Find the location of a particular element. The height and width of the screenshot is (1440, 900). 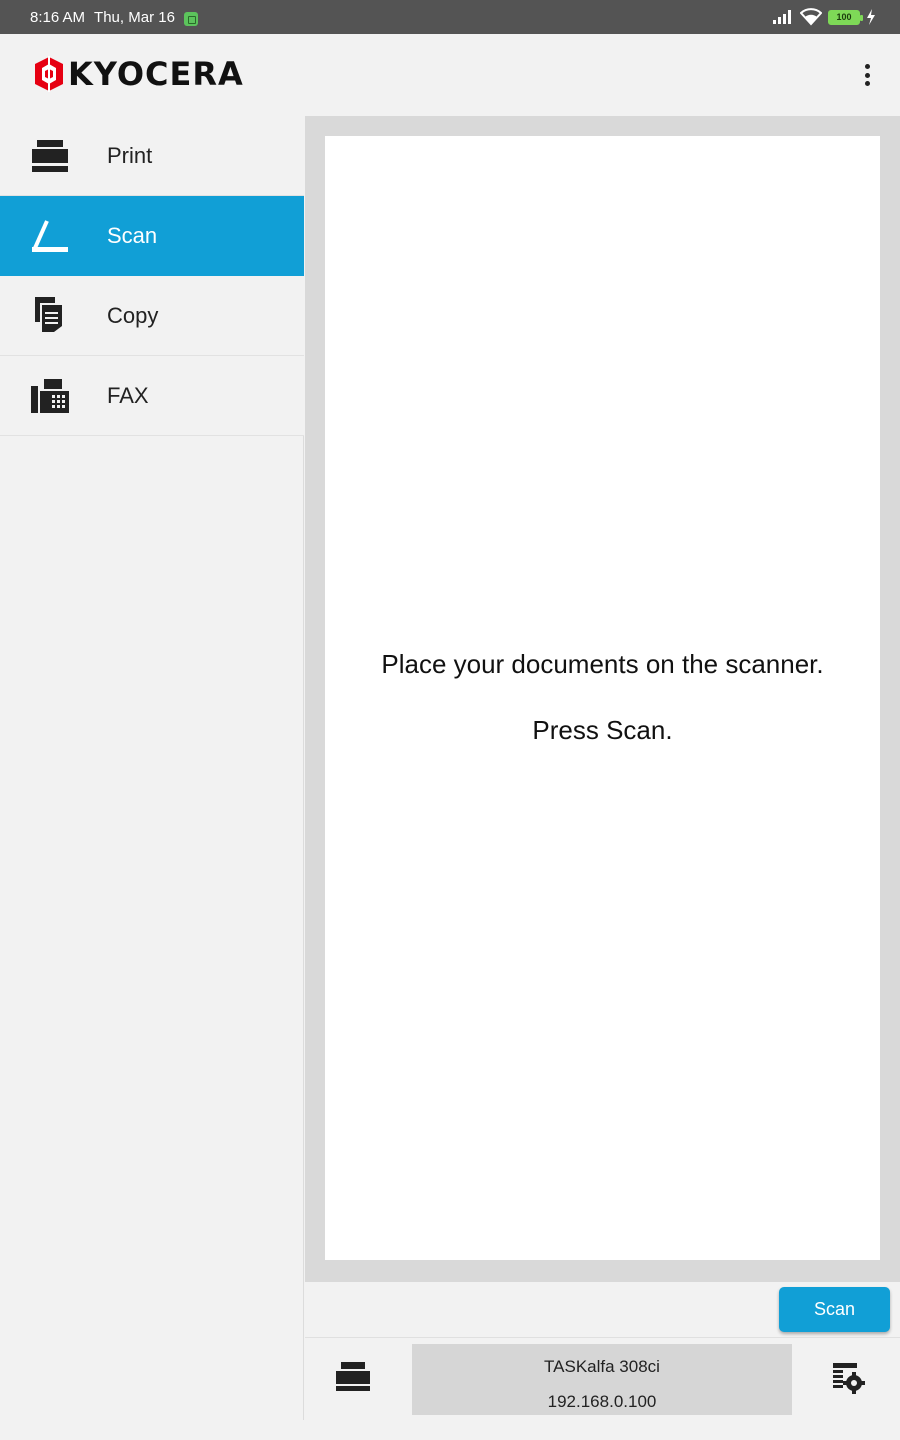

kyocera-logo-icon is located at coordinates (49, 74).